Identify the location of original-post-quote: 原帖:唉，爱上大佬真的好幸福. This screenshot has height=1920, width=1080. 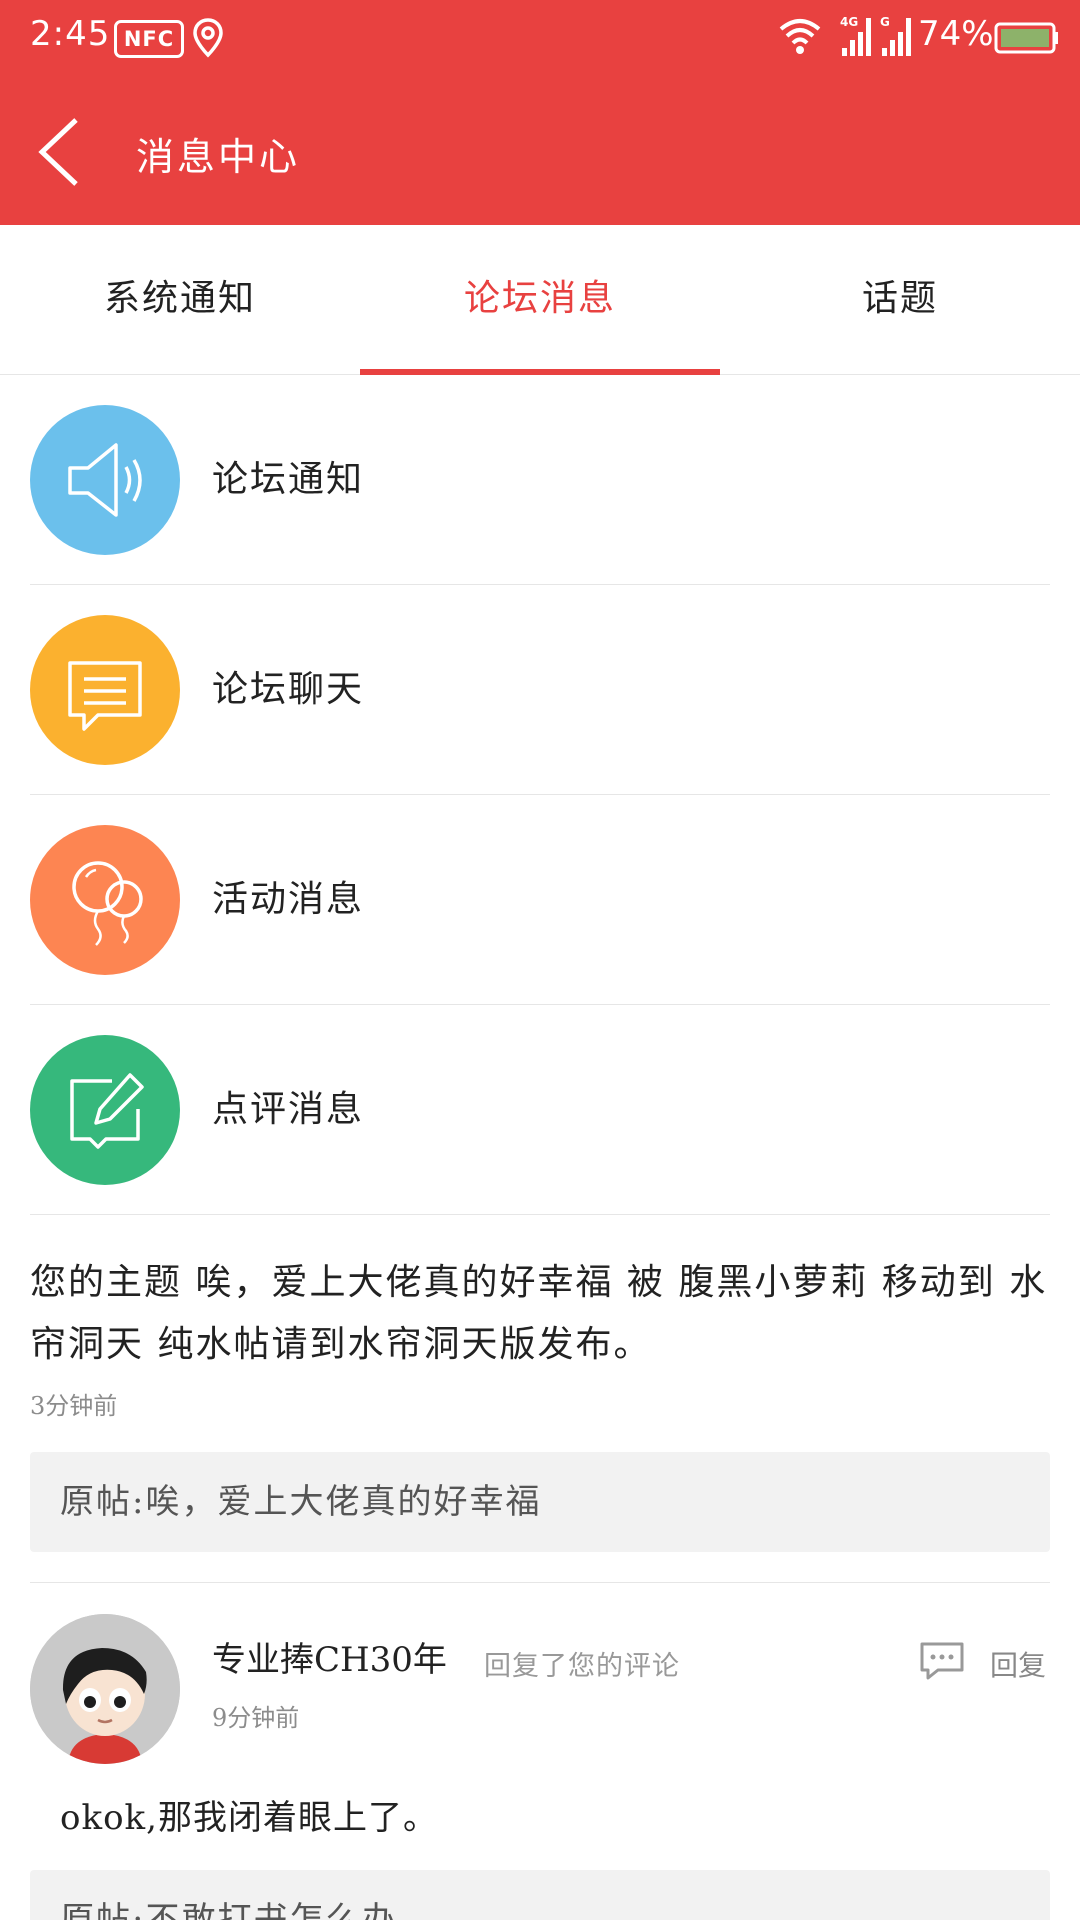
(540, 1502).